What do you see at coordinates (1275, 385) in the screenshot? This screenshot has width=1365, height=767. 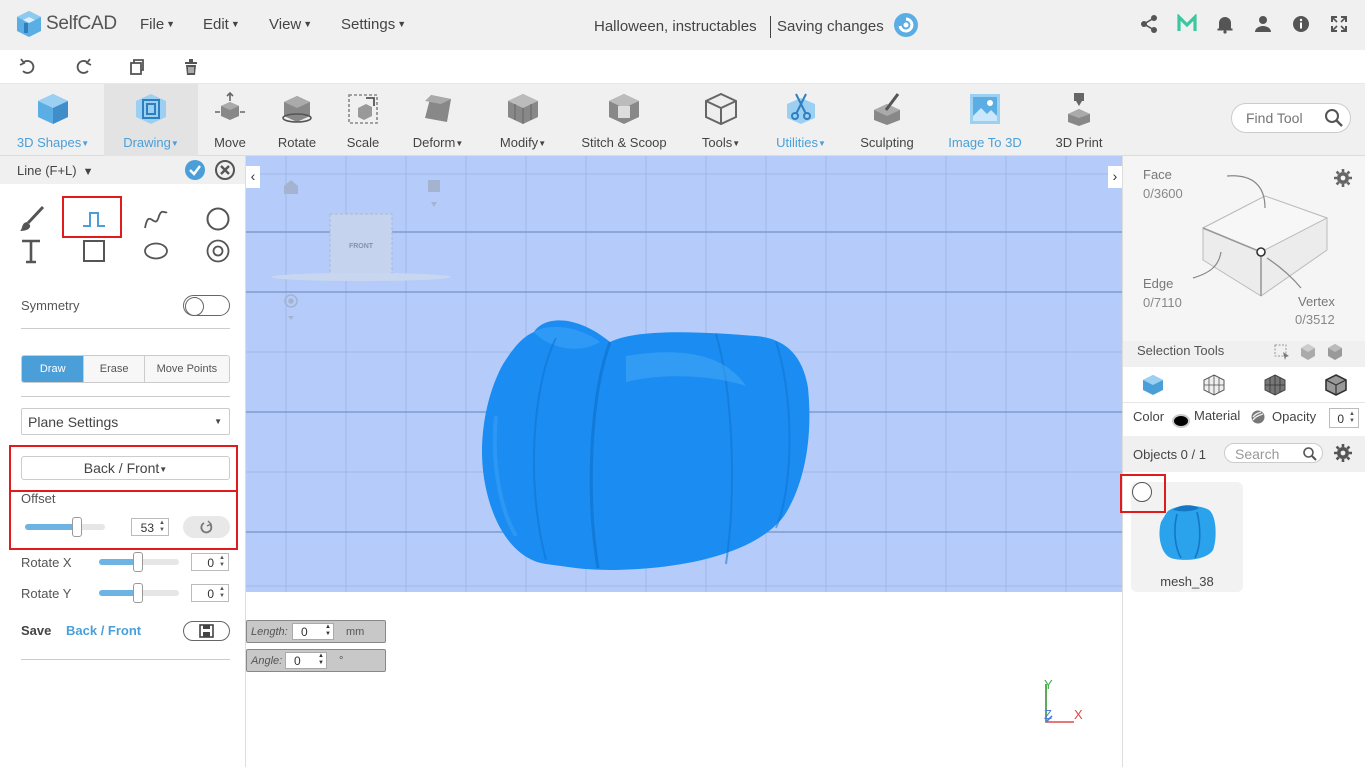 I see `edge-mode-icon` at bounding box center [1275, 385].